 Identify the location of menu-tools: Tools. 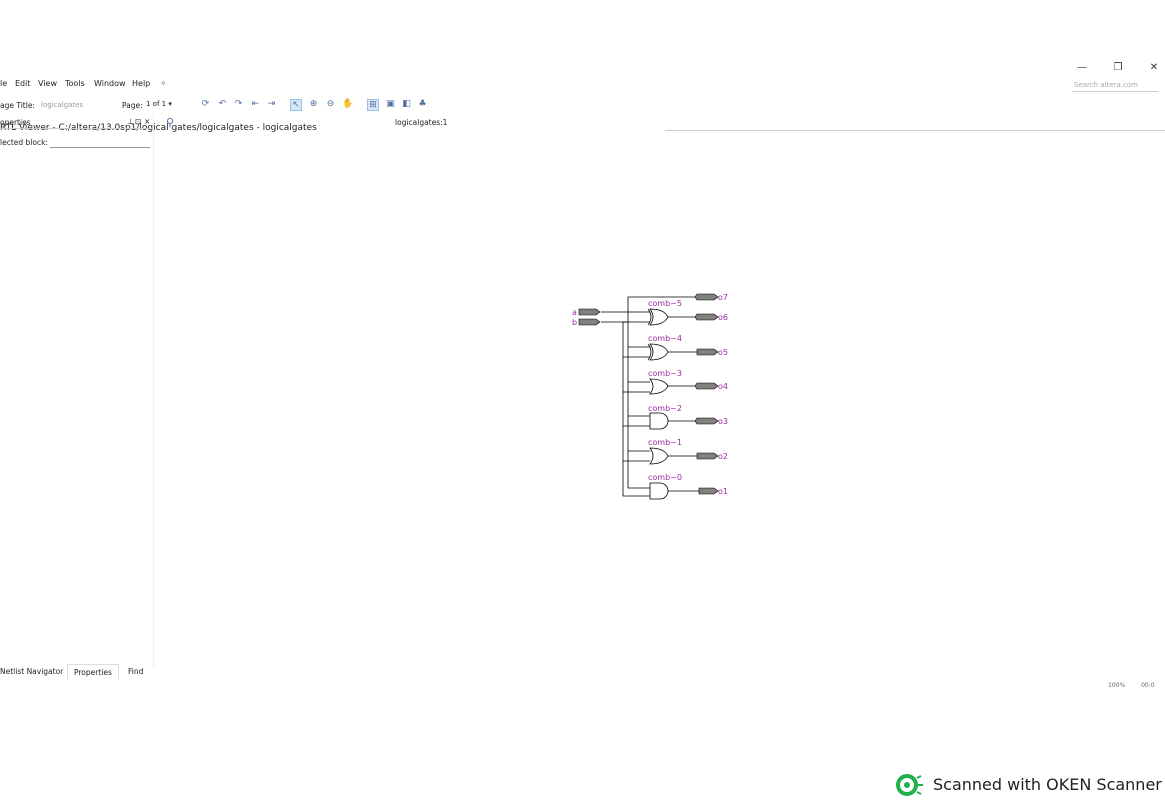
(75, 83).